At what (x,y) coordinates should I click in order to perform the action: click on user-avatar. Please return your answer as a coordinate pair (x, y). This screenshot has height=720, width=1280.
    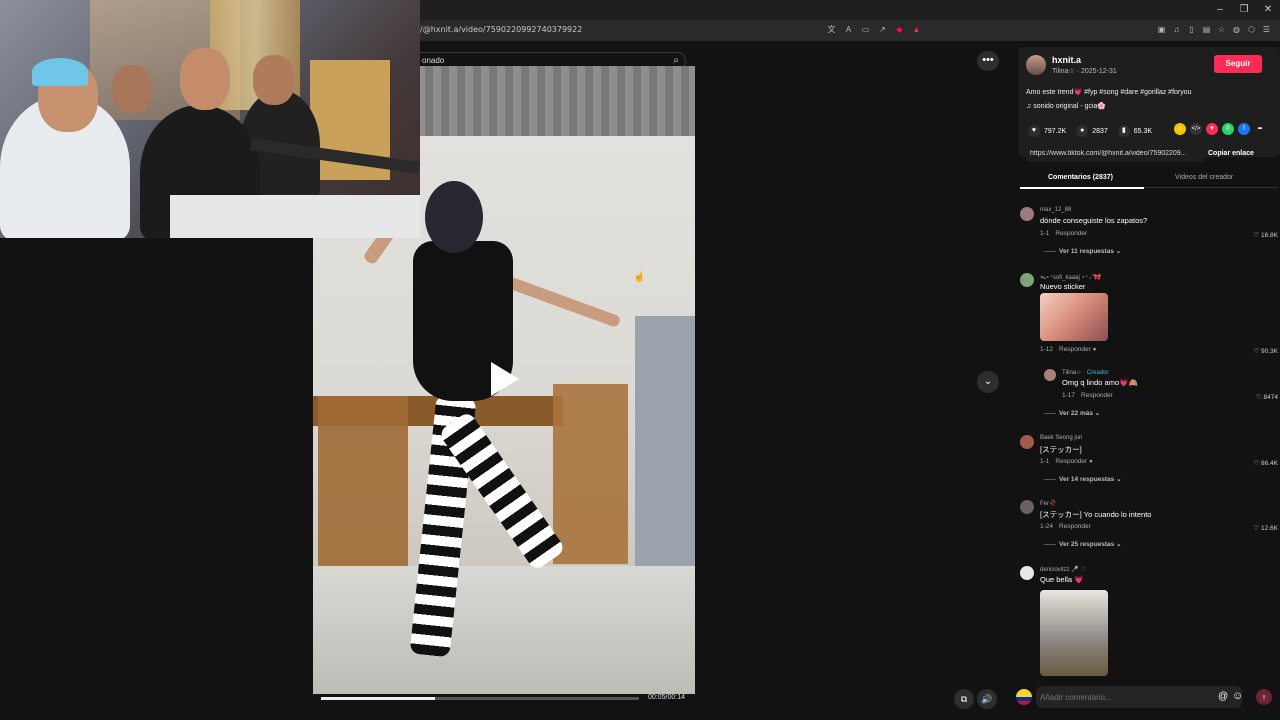
    Looking at the image, I should click on (1024, 697).